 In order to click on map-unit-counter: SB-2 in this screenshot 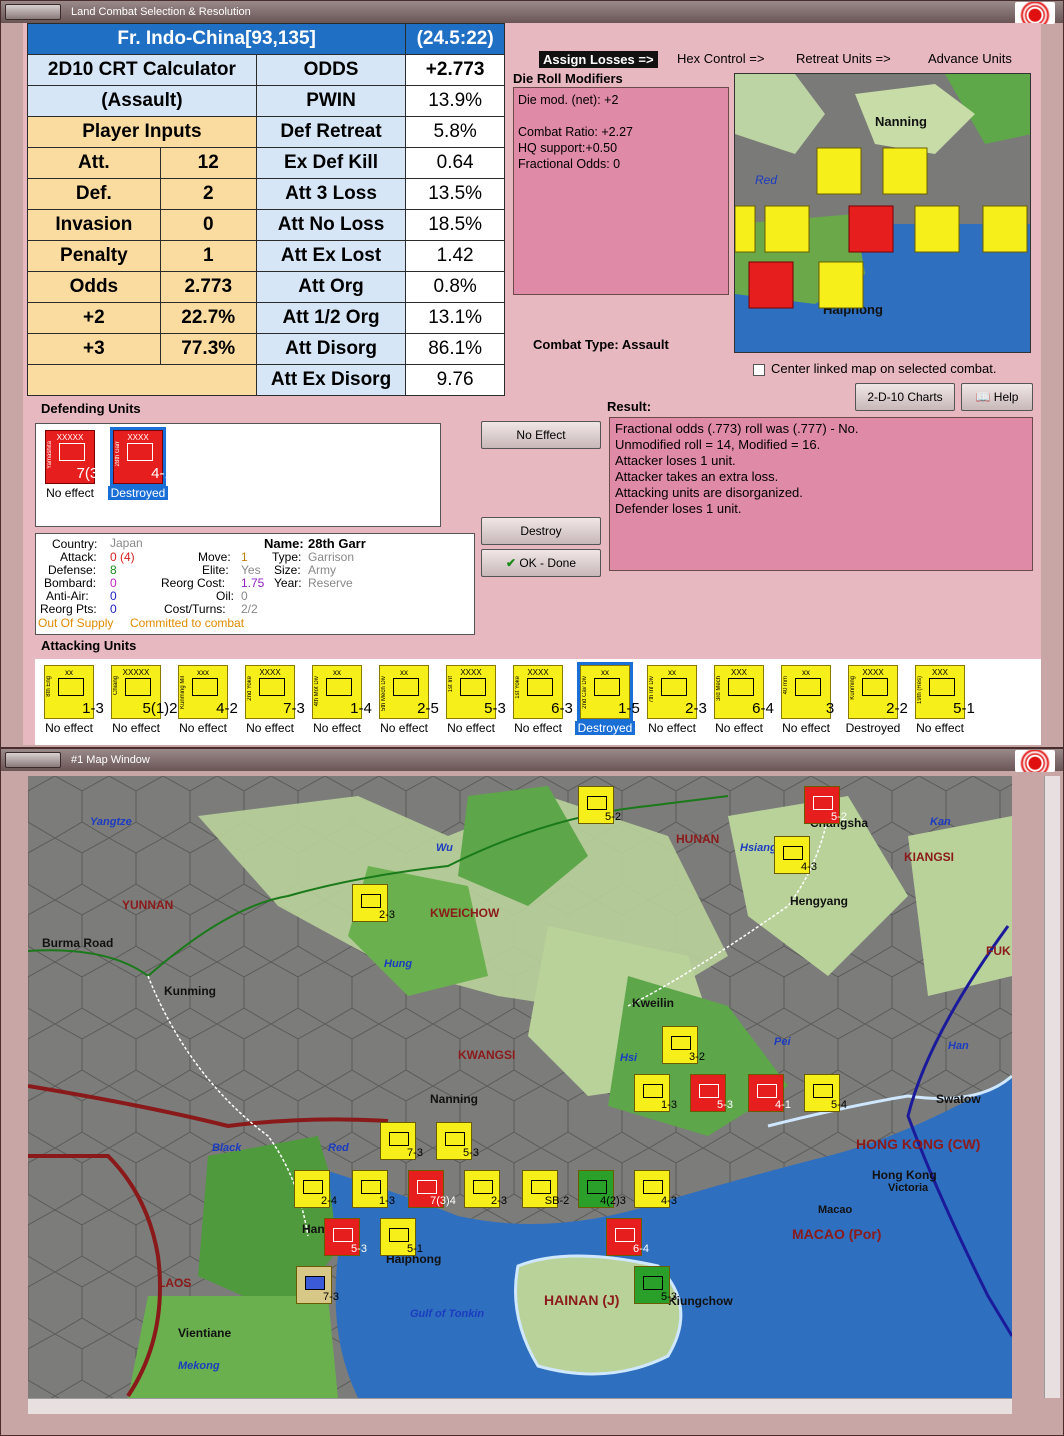, I will do `click(545, 1189)`.